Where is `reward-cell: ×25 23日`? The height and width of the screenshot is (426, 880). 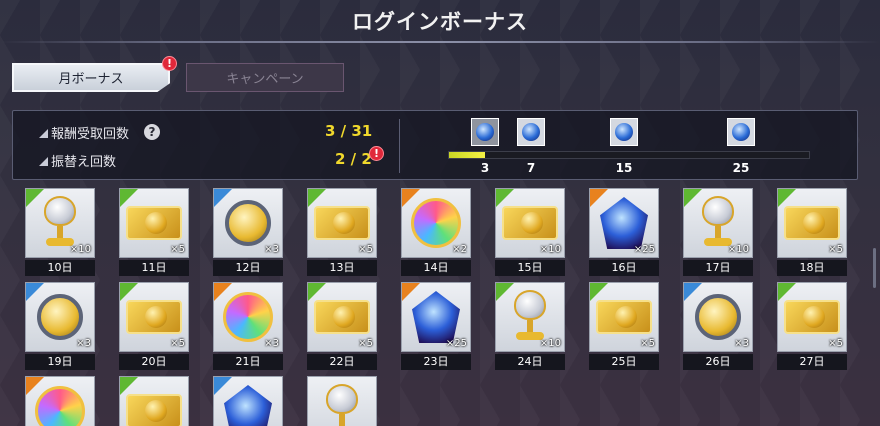 reward-cell: ×25 23日 is located at coordinates (436, 326).